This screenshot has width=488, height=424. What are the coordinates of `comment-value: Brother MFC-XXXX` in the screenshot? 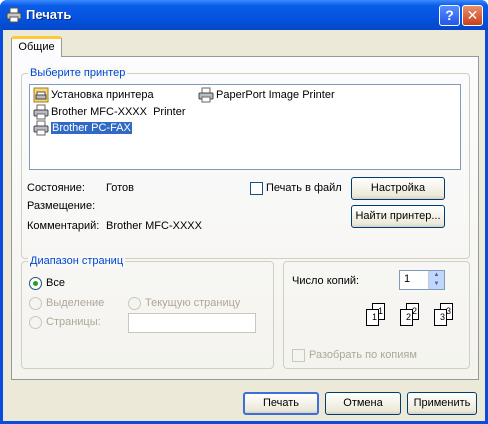 It's located at (154, 226).